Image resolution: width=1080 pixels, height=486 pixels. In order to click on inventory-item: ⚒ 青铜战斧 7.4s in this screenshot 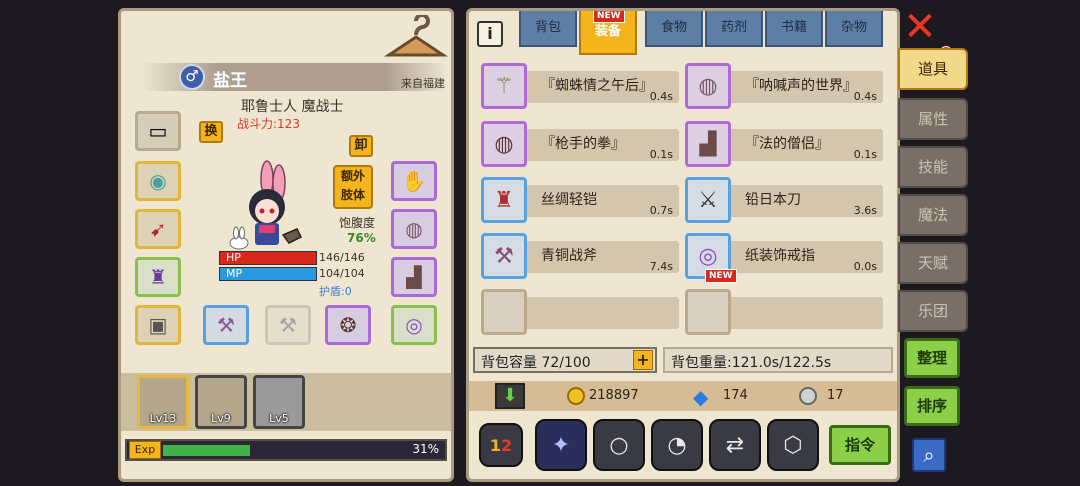, I will do `click(580, 256)`.